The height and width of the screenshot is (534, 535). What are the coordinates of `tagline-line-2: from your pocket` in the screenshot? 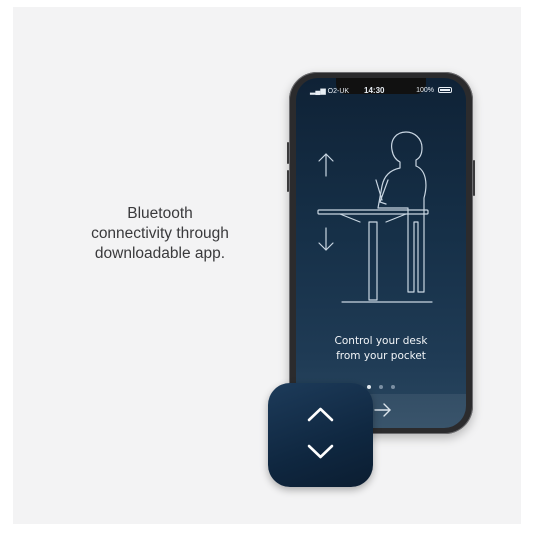 It's located at (381, 356).